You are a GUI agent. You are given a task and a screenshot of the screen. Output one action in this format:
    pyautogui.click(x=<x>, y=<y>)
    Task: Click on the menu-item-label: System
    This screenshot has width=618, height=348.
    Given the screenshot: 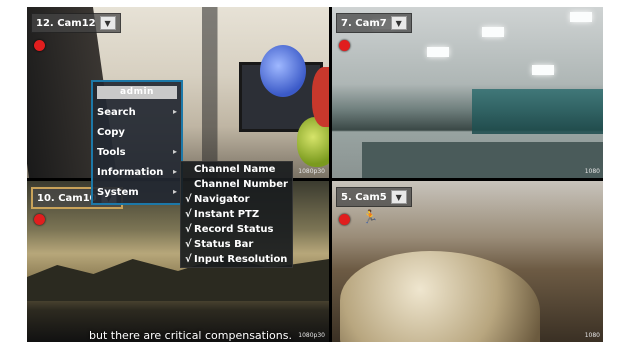 What is the action you would take?
    pyautogui.click(x=118, y=192)
    